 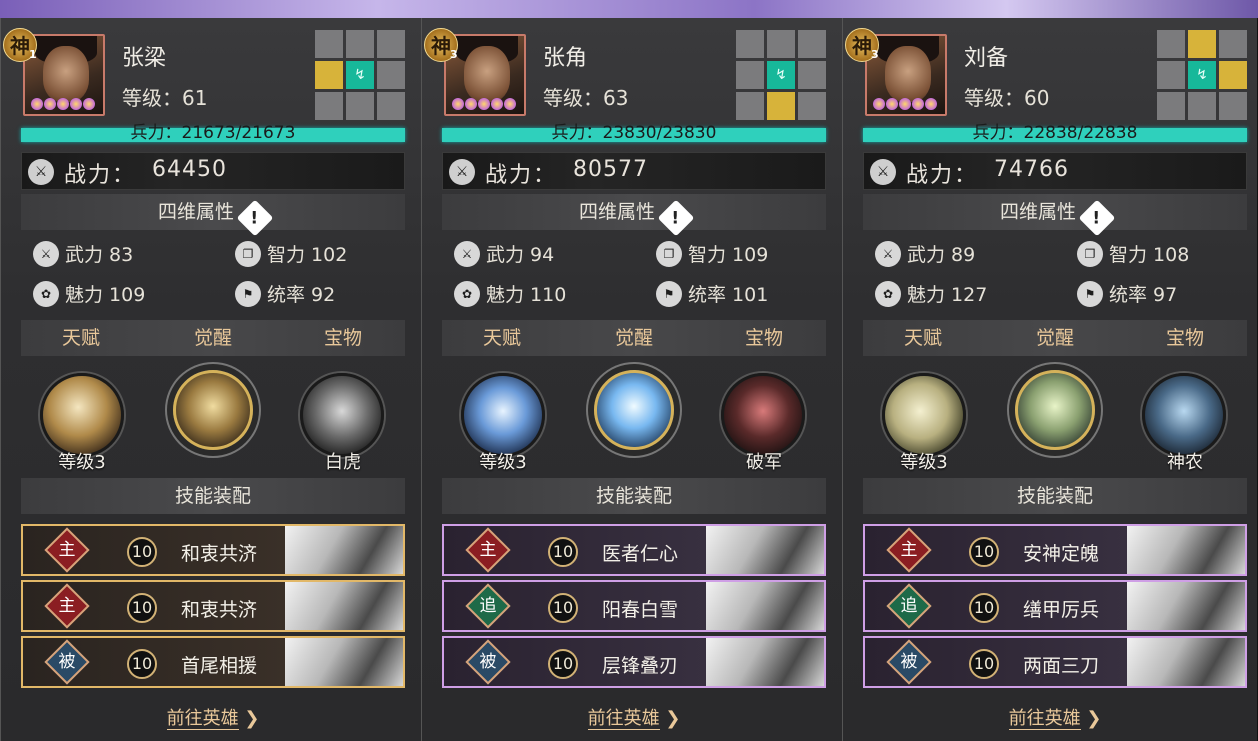 What do you see at coordinates (248, 293) in the screenshot?
I see `flag-icon: ⚑` at bounding box center [248, 293].